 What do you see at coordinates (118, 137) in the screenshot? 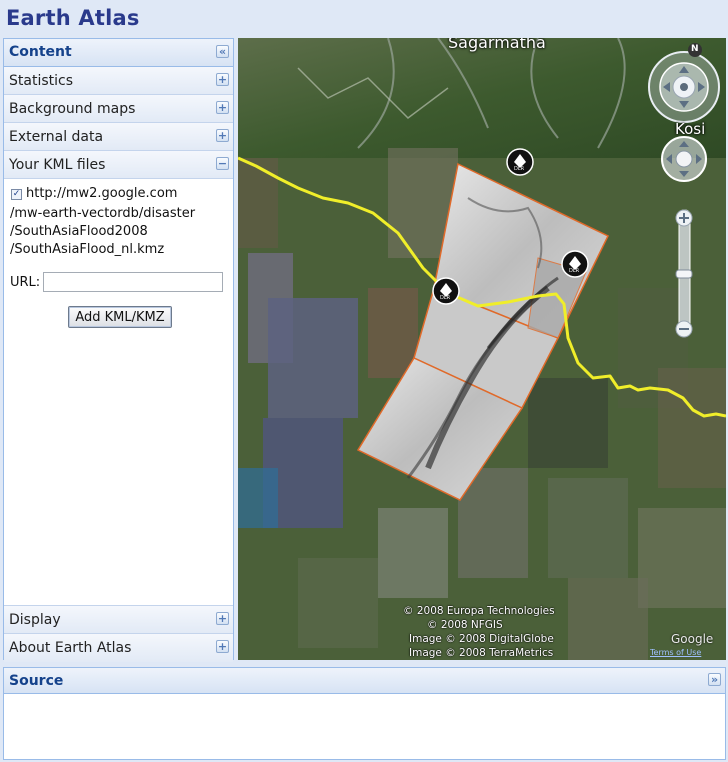
I see `accordion-external-data: External data +` at bounding box center [118, 137].